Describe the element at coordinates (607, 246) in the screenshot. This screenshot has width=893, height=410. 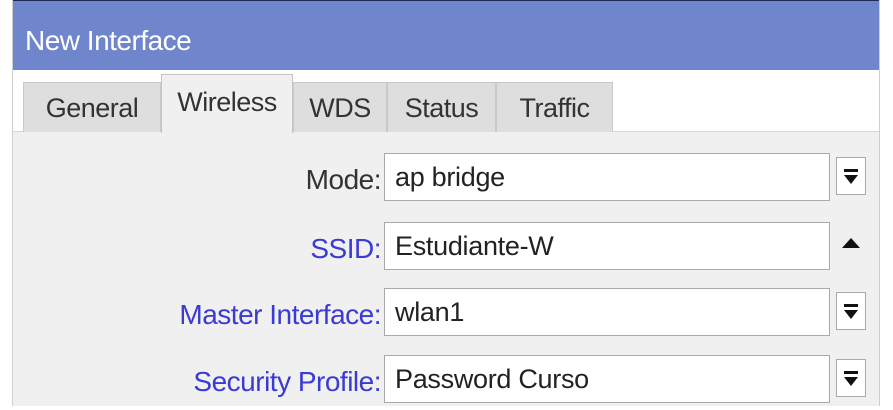
I see `ssid-input: Estudiante-W` at that location.